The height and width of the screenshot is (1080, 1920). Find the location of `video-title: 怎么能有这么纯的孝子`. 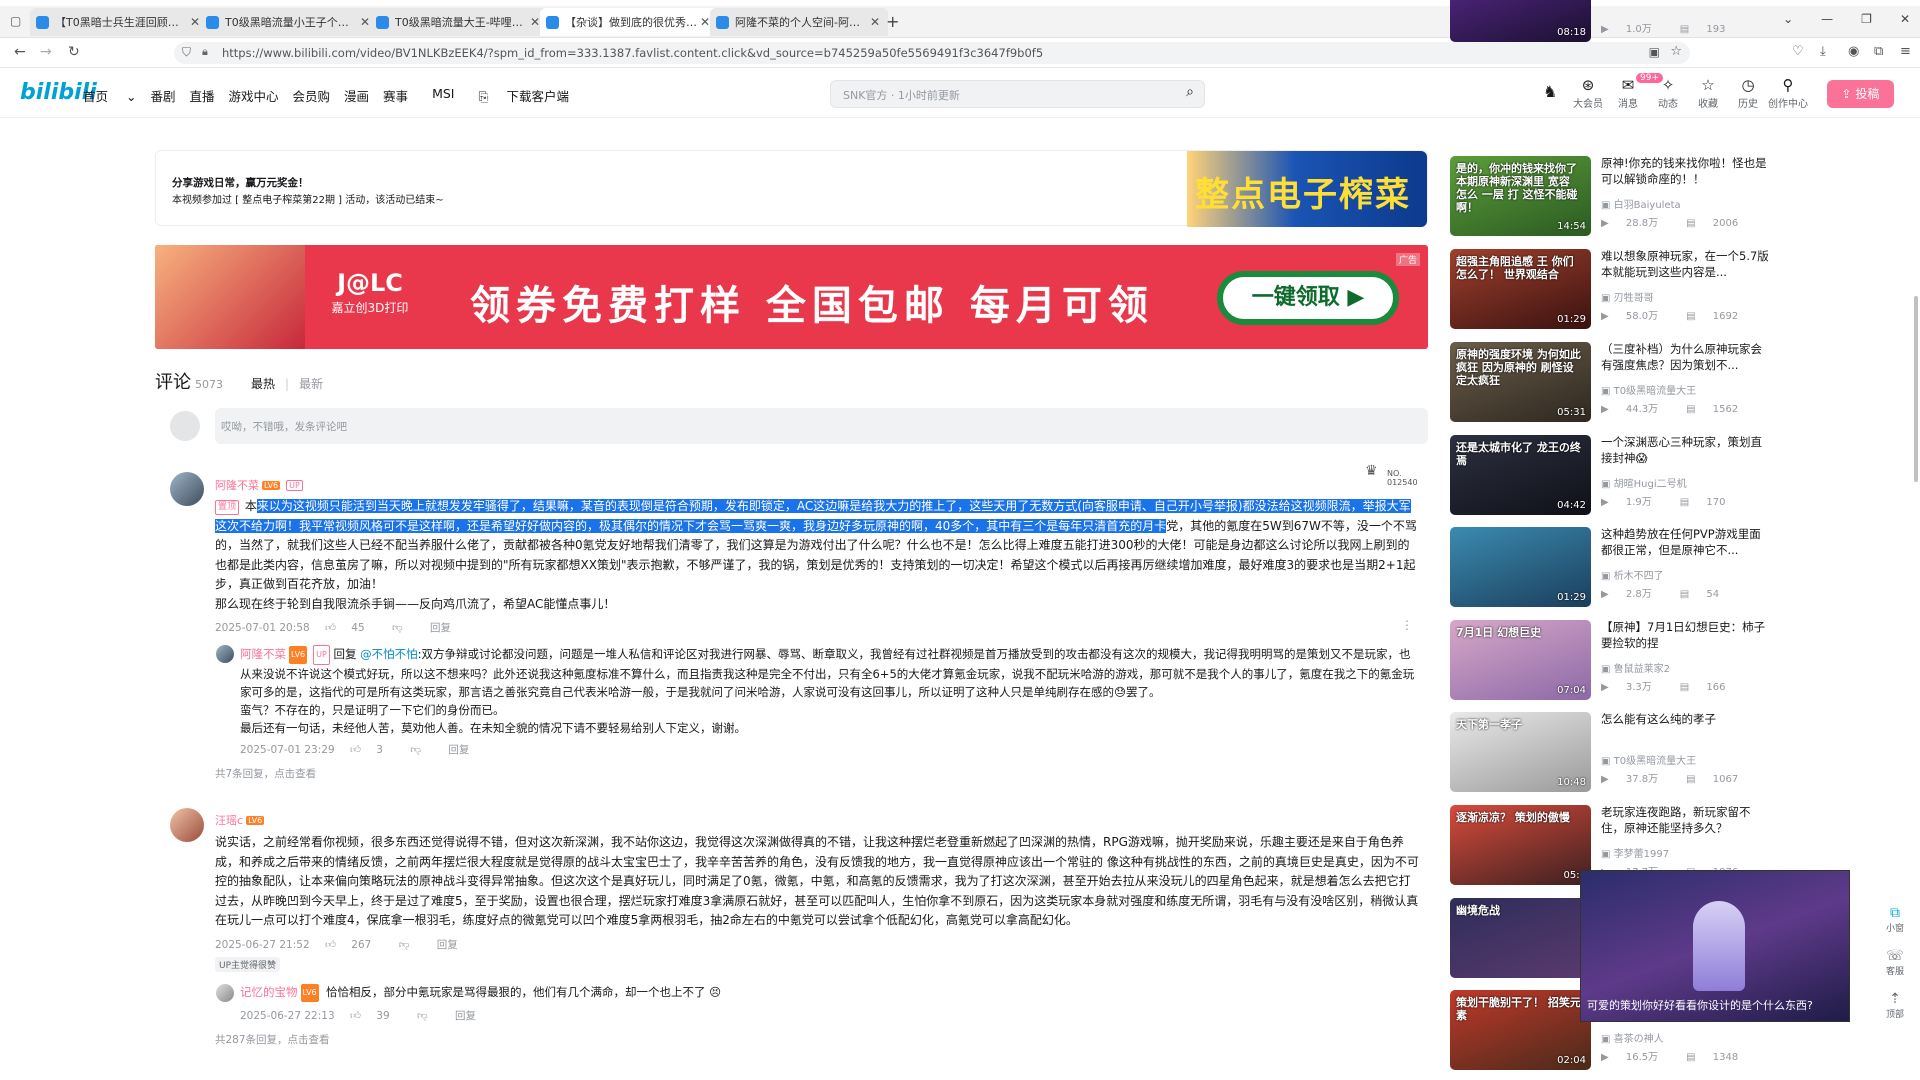

video-title: 怎么能有这么纯的孝子 is located at coordinates (1685, 720).